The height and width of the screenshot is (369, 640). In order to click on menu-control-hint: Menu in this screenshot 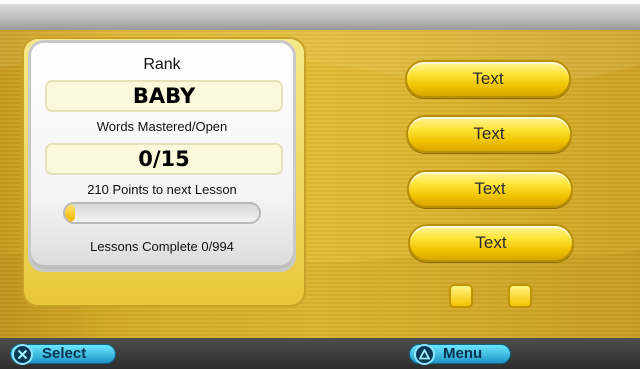, I will do `click(460, 354)`.